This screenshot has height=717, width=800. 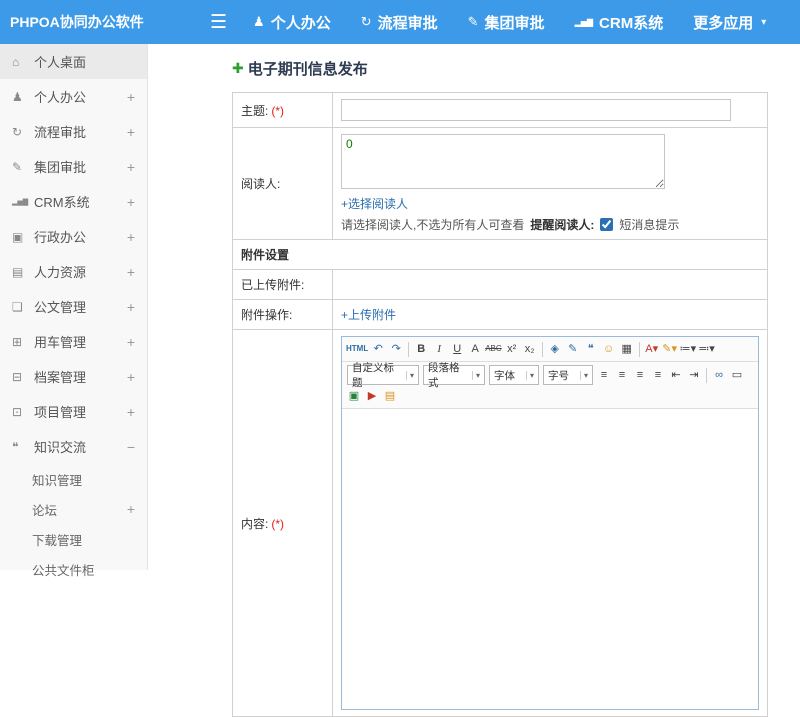 I want to click on uploaded-label-cell: 已上传附件:, so click(x=283, y=285).